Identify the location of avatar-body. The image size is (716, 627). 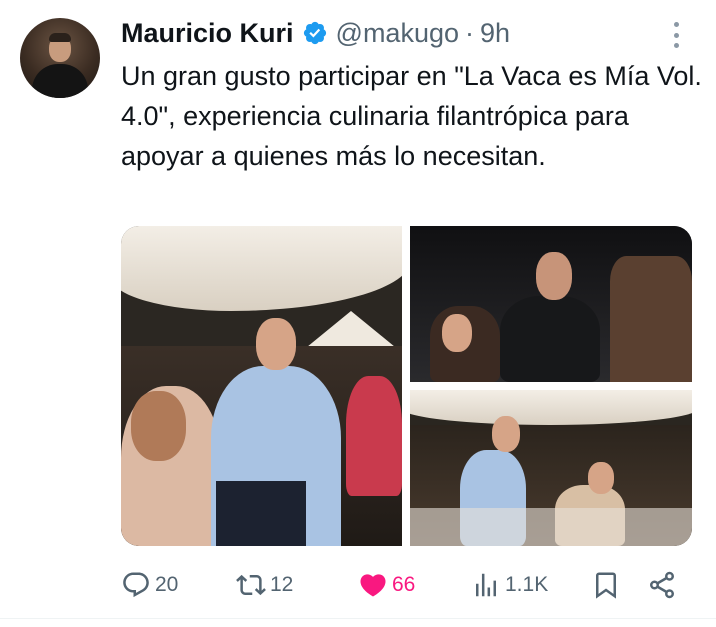
(60, 81).